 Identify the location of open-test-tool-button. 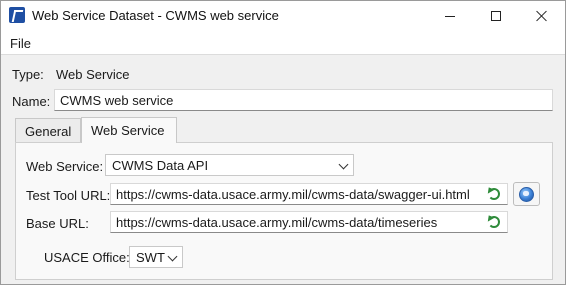
(526, 194).